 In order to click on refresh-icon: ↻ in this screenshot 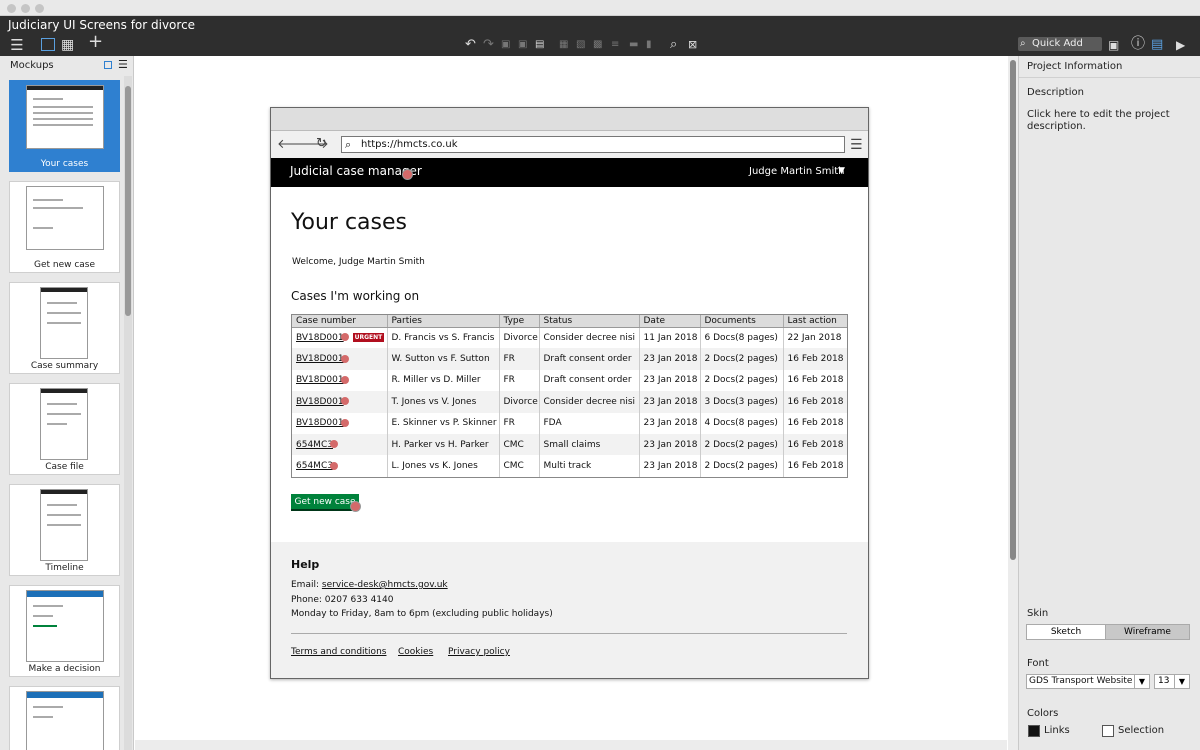, I will do `click(321, 143)`.